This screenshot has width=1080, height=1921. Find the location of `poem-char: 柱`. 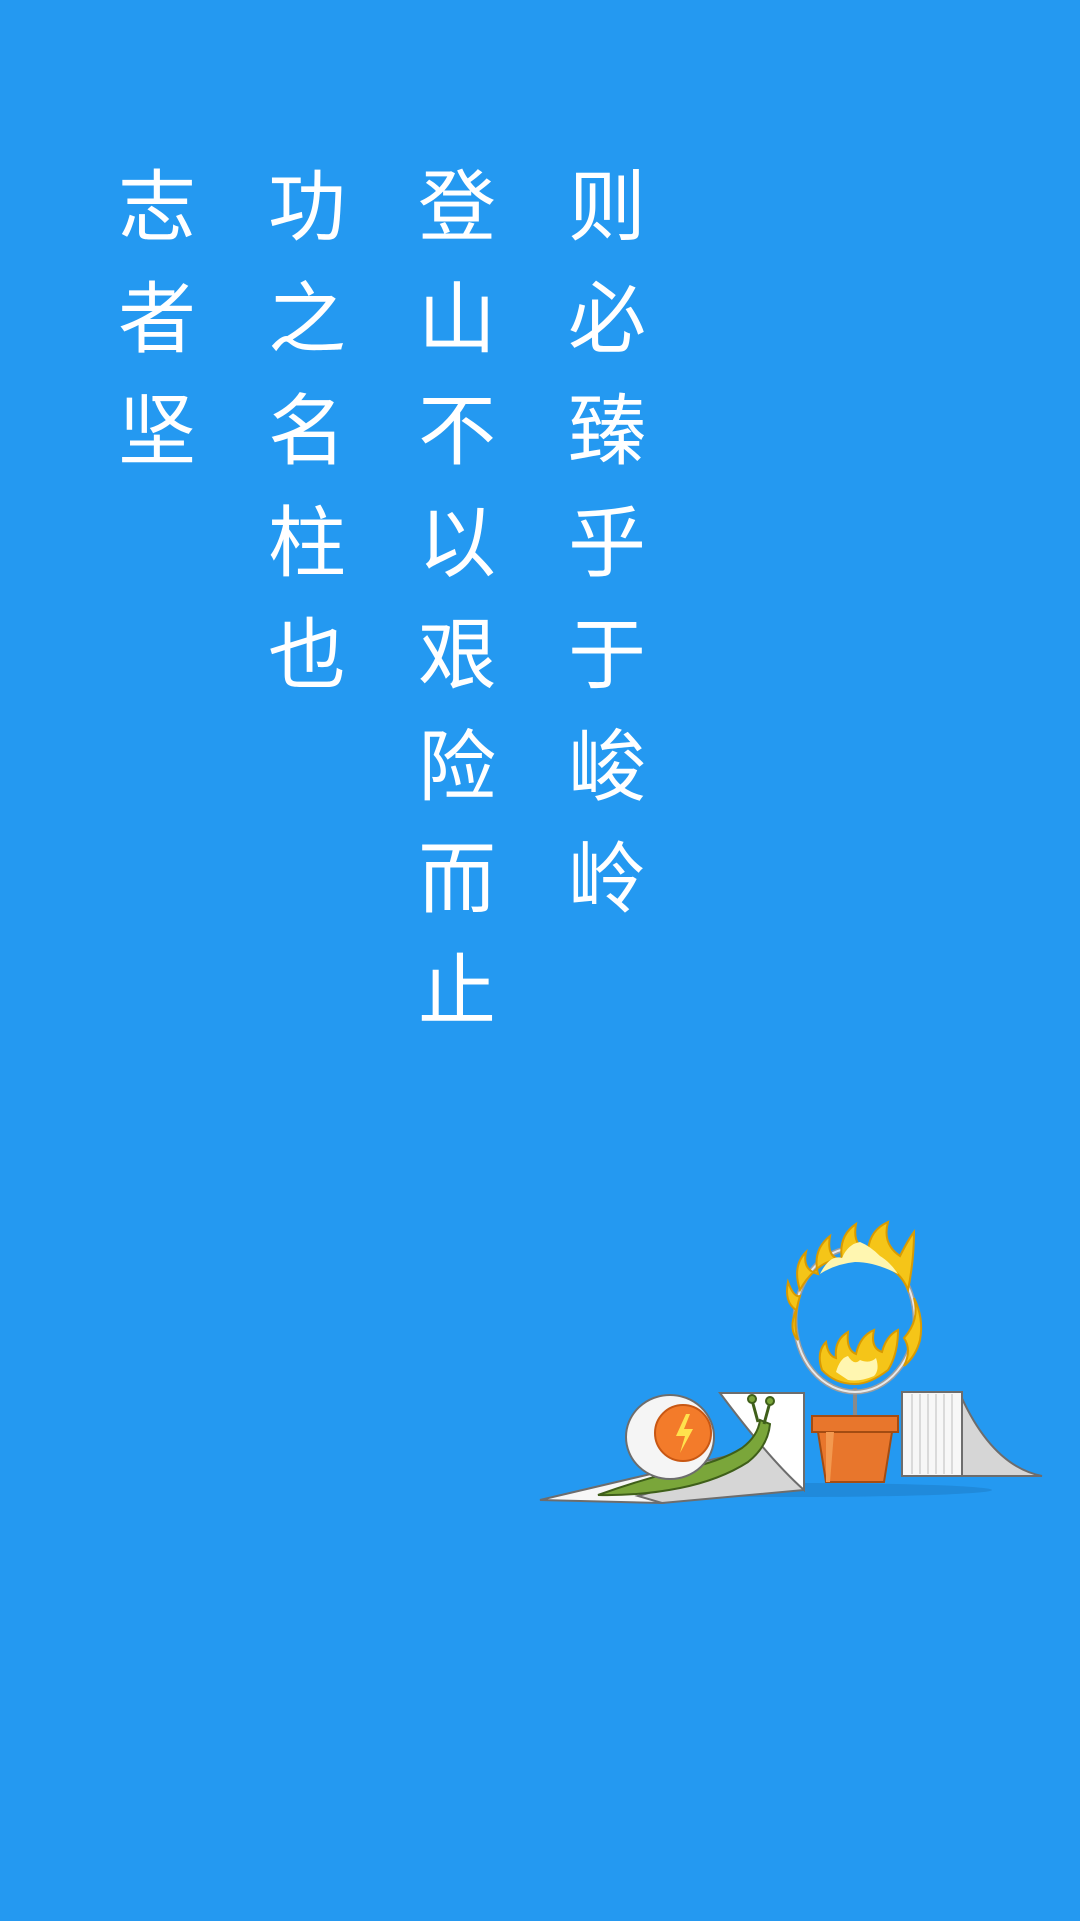

poem-char: 柱 is located at coordinates (306, 544).